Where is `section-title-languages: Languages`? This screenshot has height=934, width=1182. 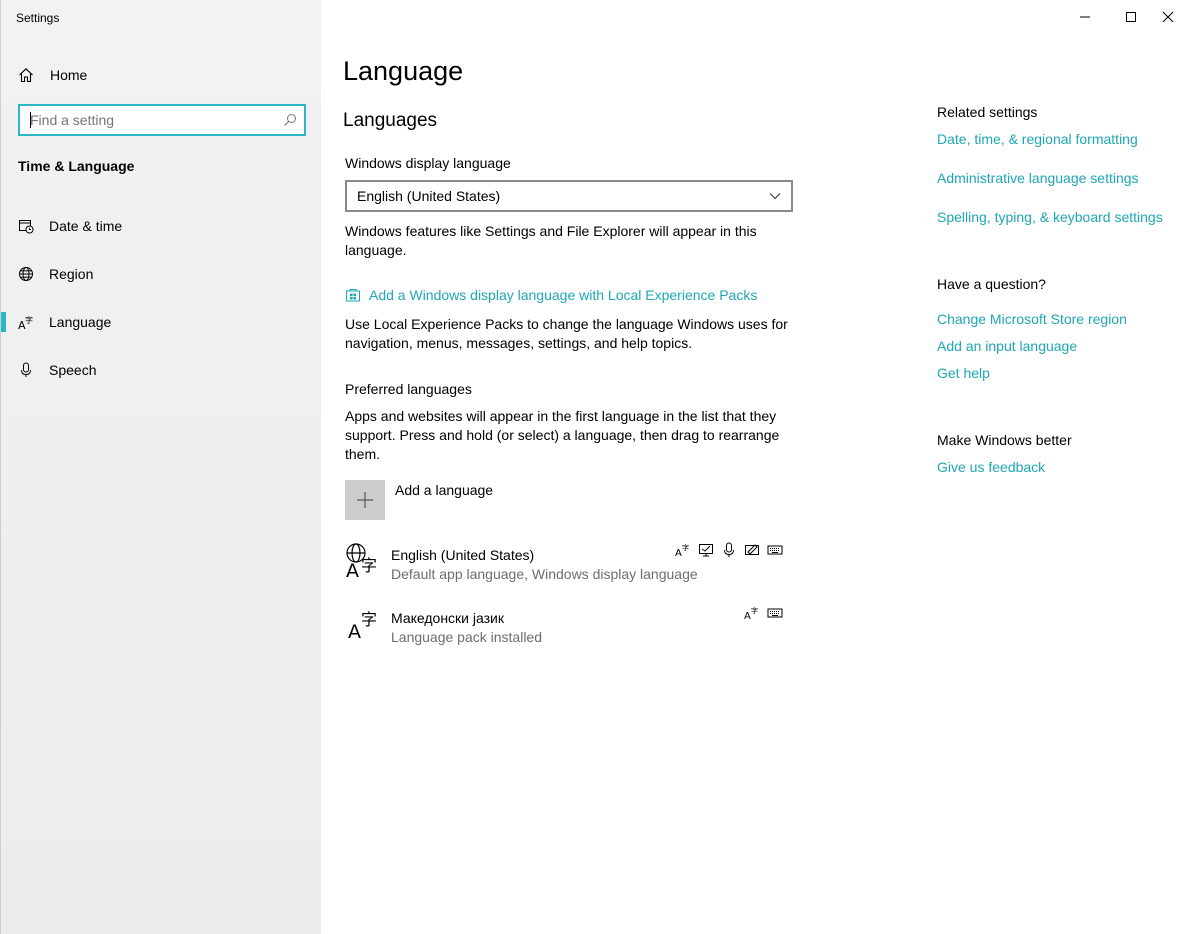
section-title-languages: Languages is located at coordinates (390, 120).